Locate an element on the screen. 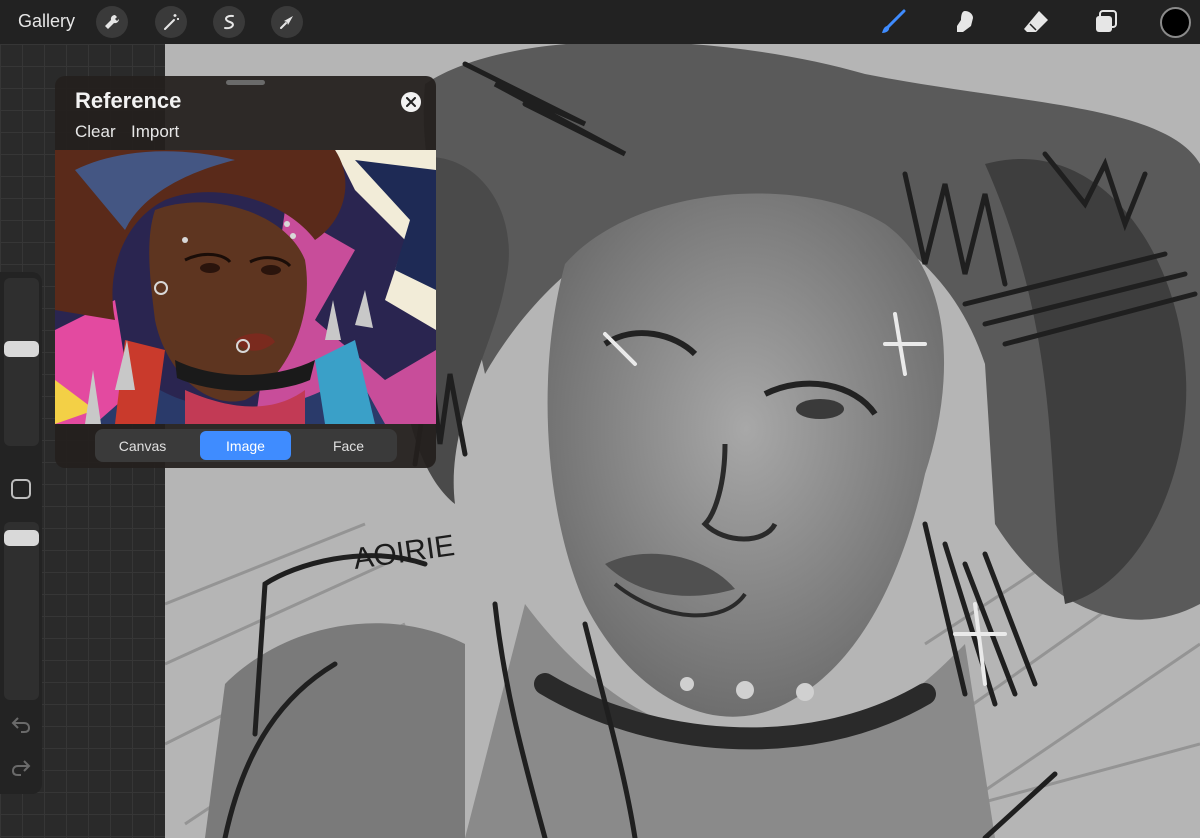  magic-wand-icon is located at coordinates (171, 22).